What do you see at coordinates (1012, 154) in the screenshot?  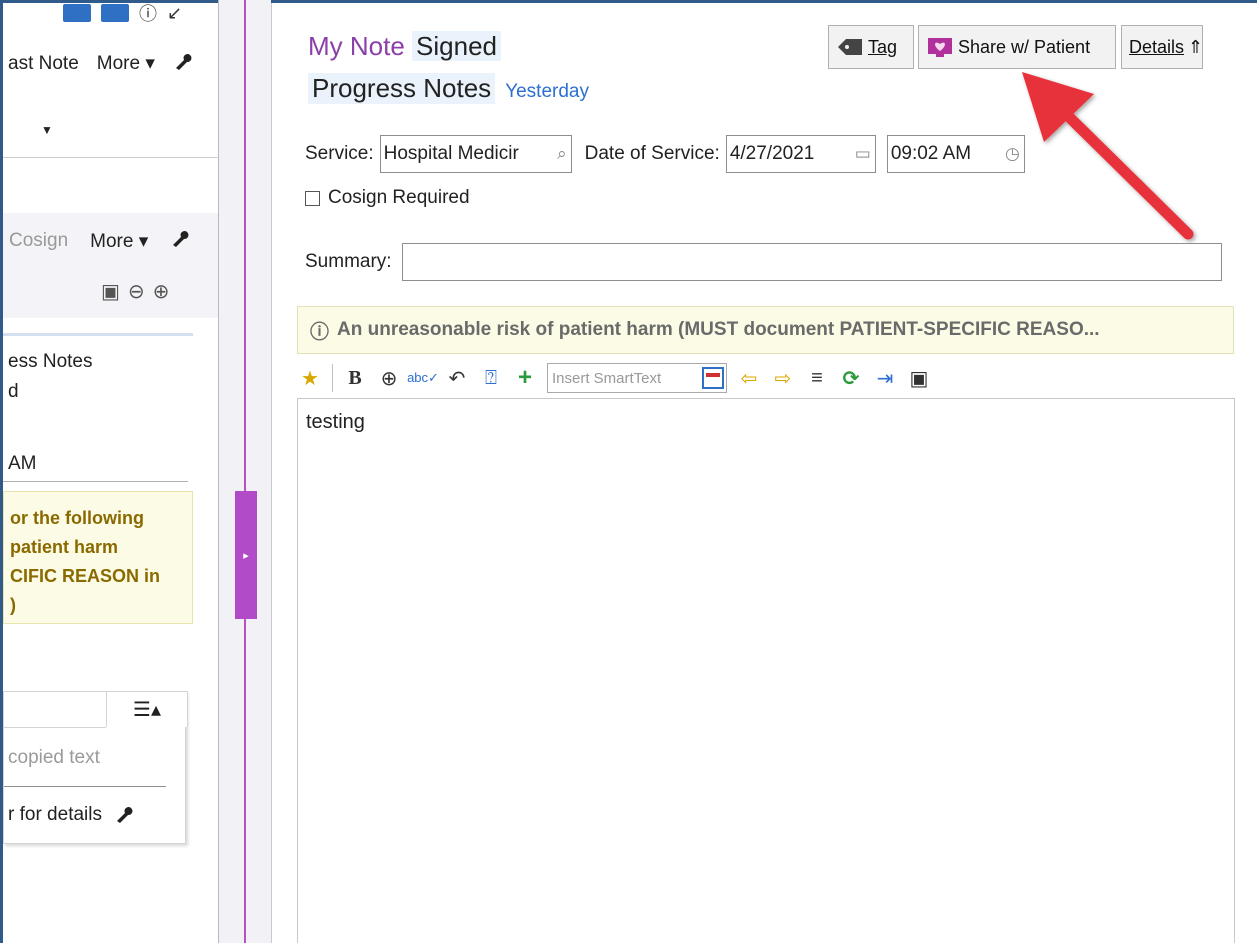 I see `clock-icon: ◷` at bounding box center [1012, 154].